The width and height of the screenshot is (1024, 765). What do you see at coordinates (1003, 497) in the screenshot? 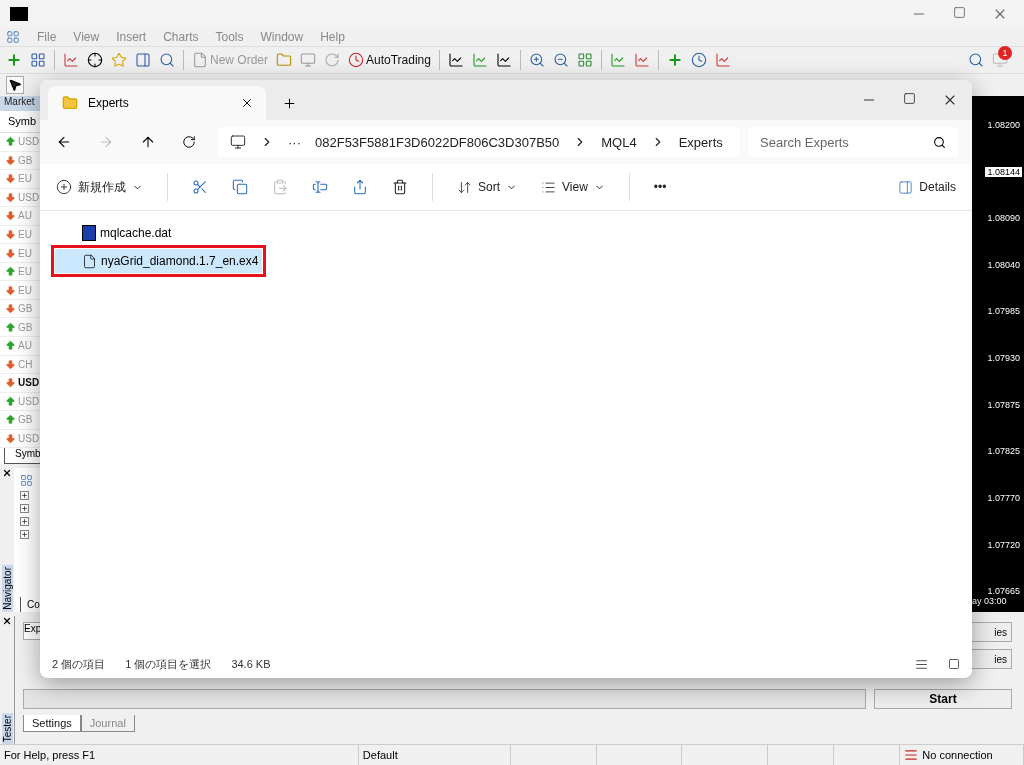
I see `price-label: 1.07770` at bounding box center [1003, 497].